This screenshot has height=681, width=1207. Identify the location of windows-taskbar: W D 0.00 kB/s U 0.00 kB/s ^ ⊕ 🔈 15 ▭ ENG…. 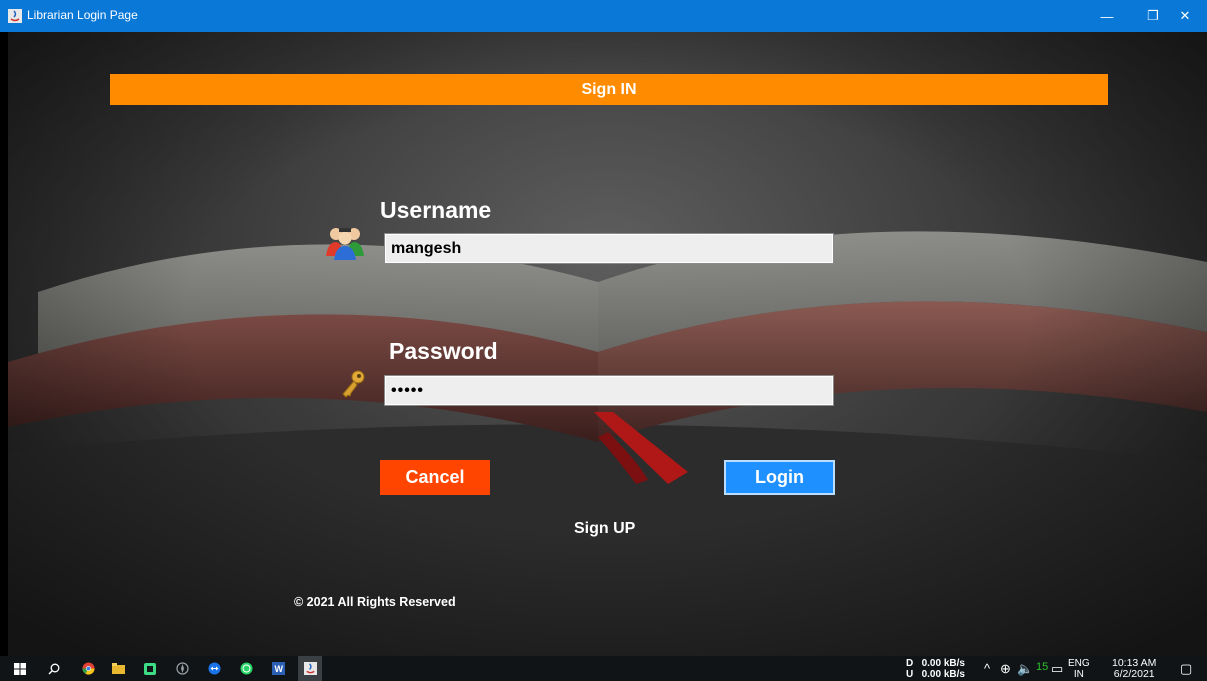
(603, 668).